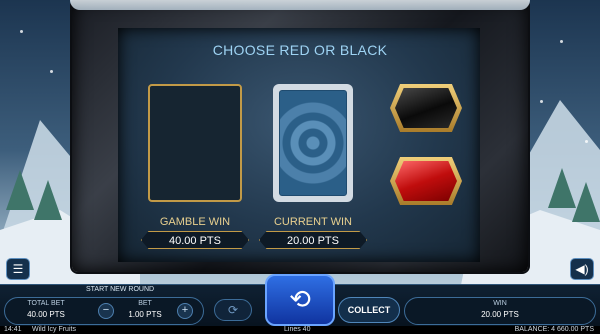 This screenshot has width=600, height=334. I want to click on sound-icon: ◀), so click(582, 269).